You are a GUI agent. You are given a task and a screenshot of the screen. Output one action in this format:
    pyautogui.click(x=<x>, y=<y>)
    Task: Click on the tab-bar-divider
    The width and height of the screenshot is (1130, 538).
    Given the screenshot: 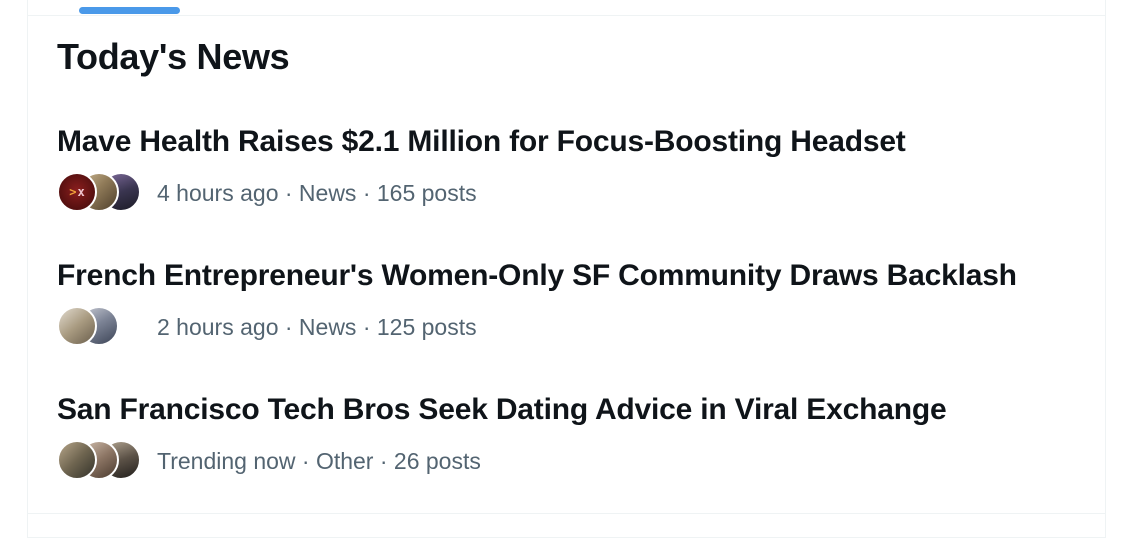 What is the action you would take?
    pyautogui.click(x=566, y=15)
    